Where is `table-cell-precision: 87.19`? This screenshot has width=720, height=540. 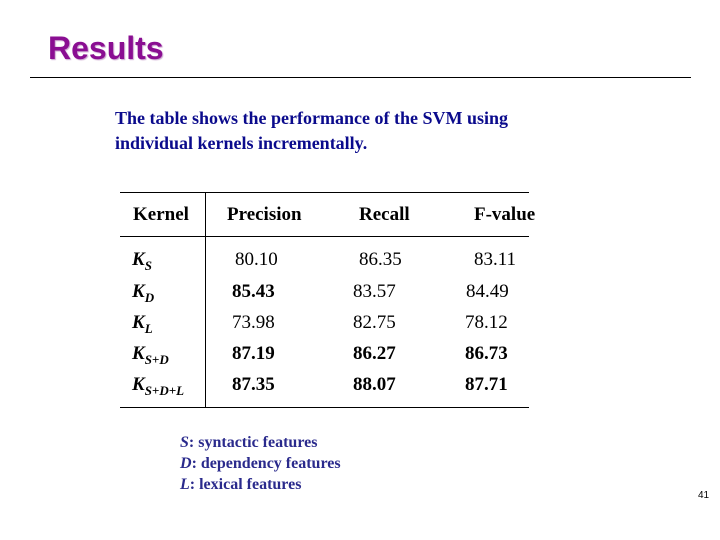 table-cell-precision: 87.19 is located at coordinates (253, 353).